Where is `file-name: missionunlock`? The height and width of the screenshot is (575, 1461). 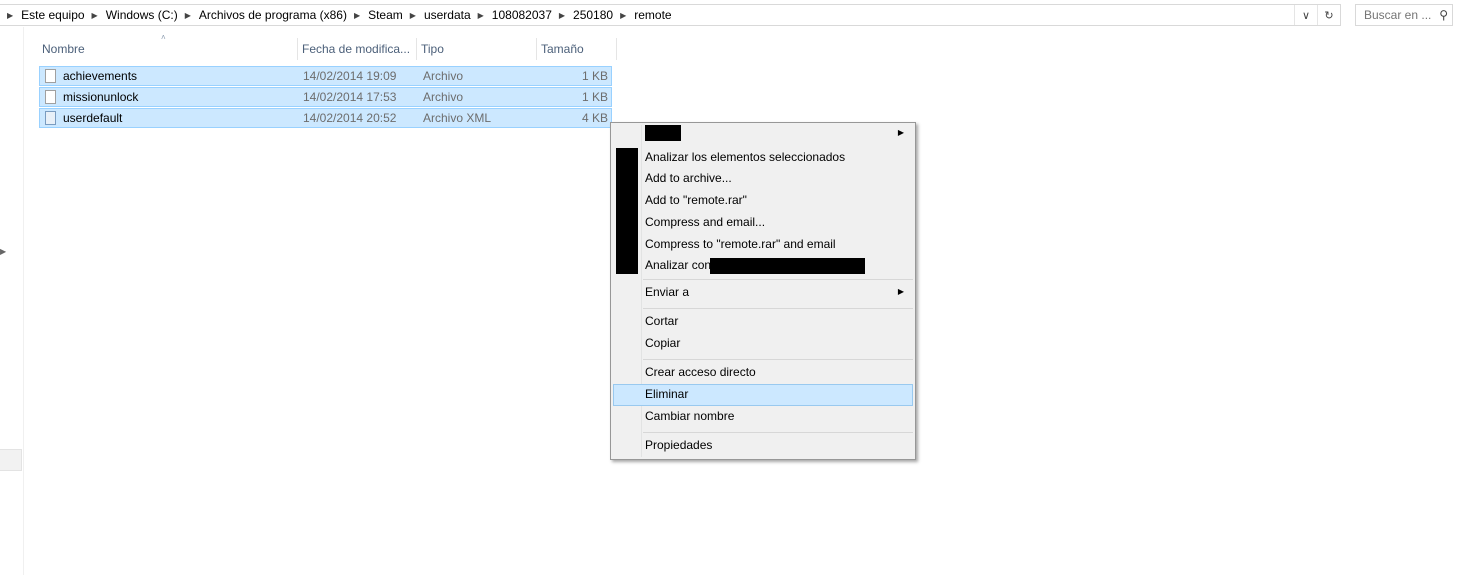 file-name: missionunlock is located at coordinates (101, 97).